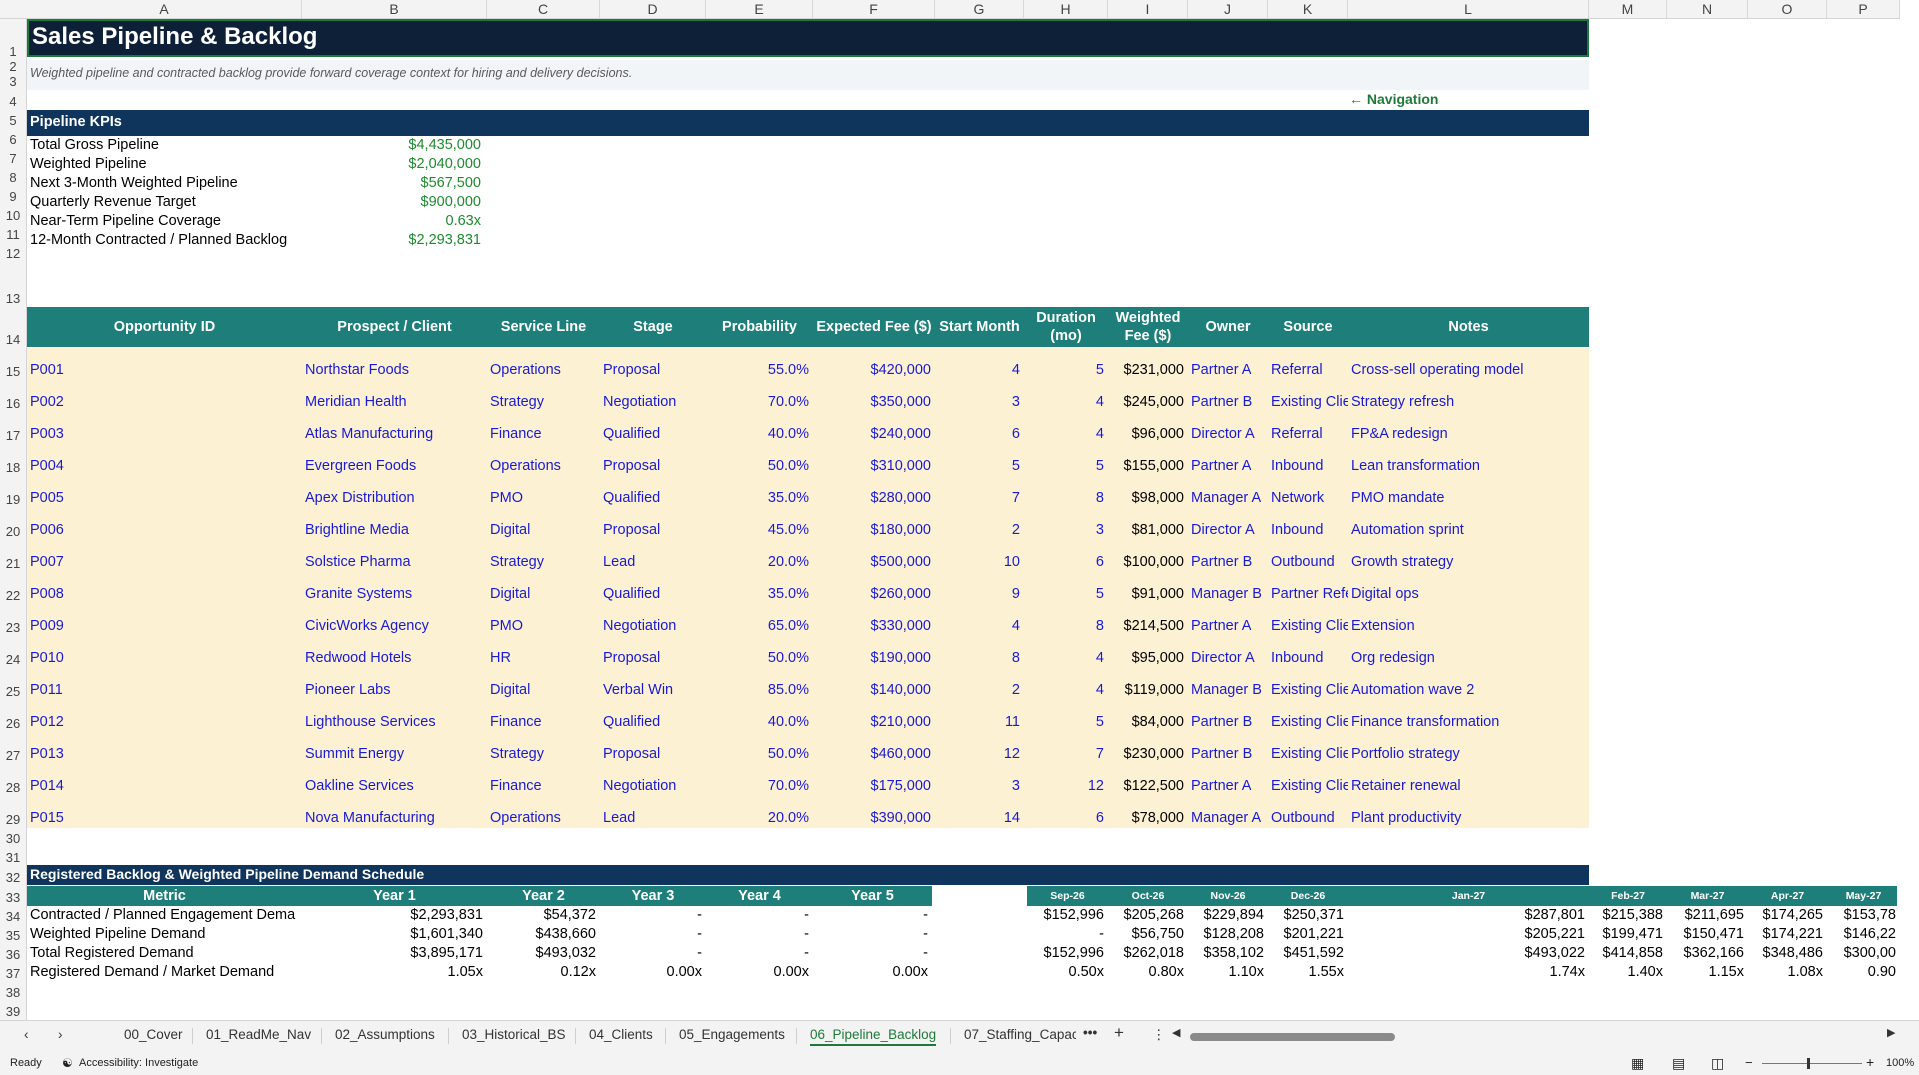 This screenshot has height=1075, width=1919. What do you see at coordinates (1146, 722) in the screenshot?
I see `table-cell: $84,000` at bounding box center [1146, 722].